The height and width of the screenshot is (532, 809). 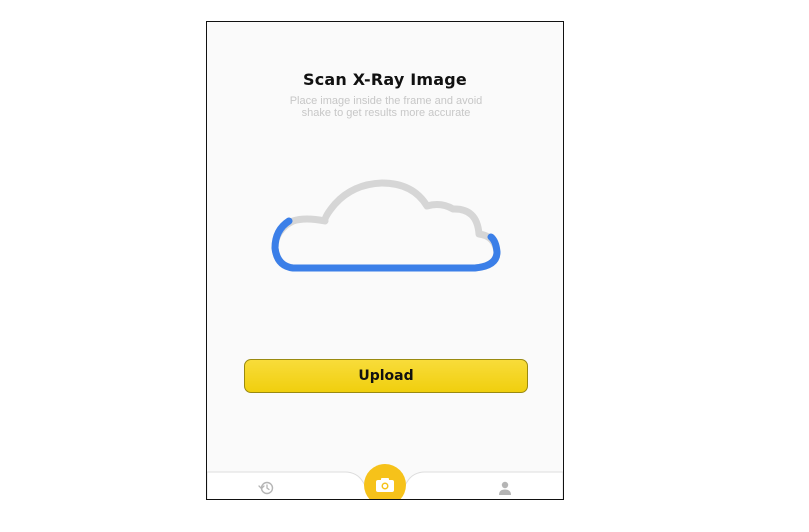 What do you see at coordinates (386, 244) in the screenshot?
I see `upload-progress-arc` at bounding box center [386, 244].